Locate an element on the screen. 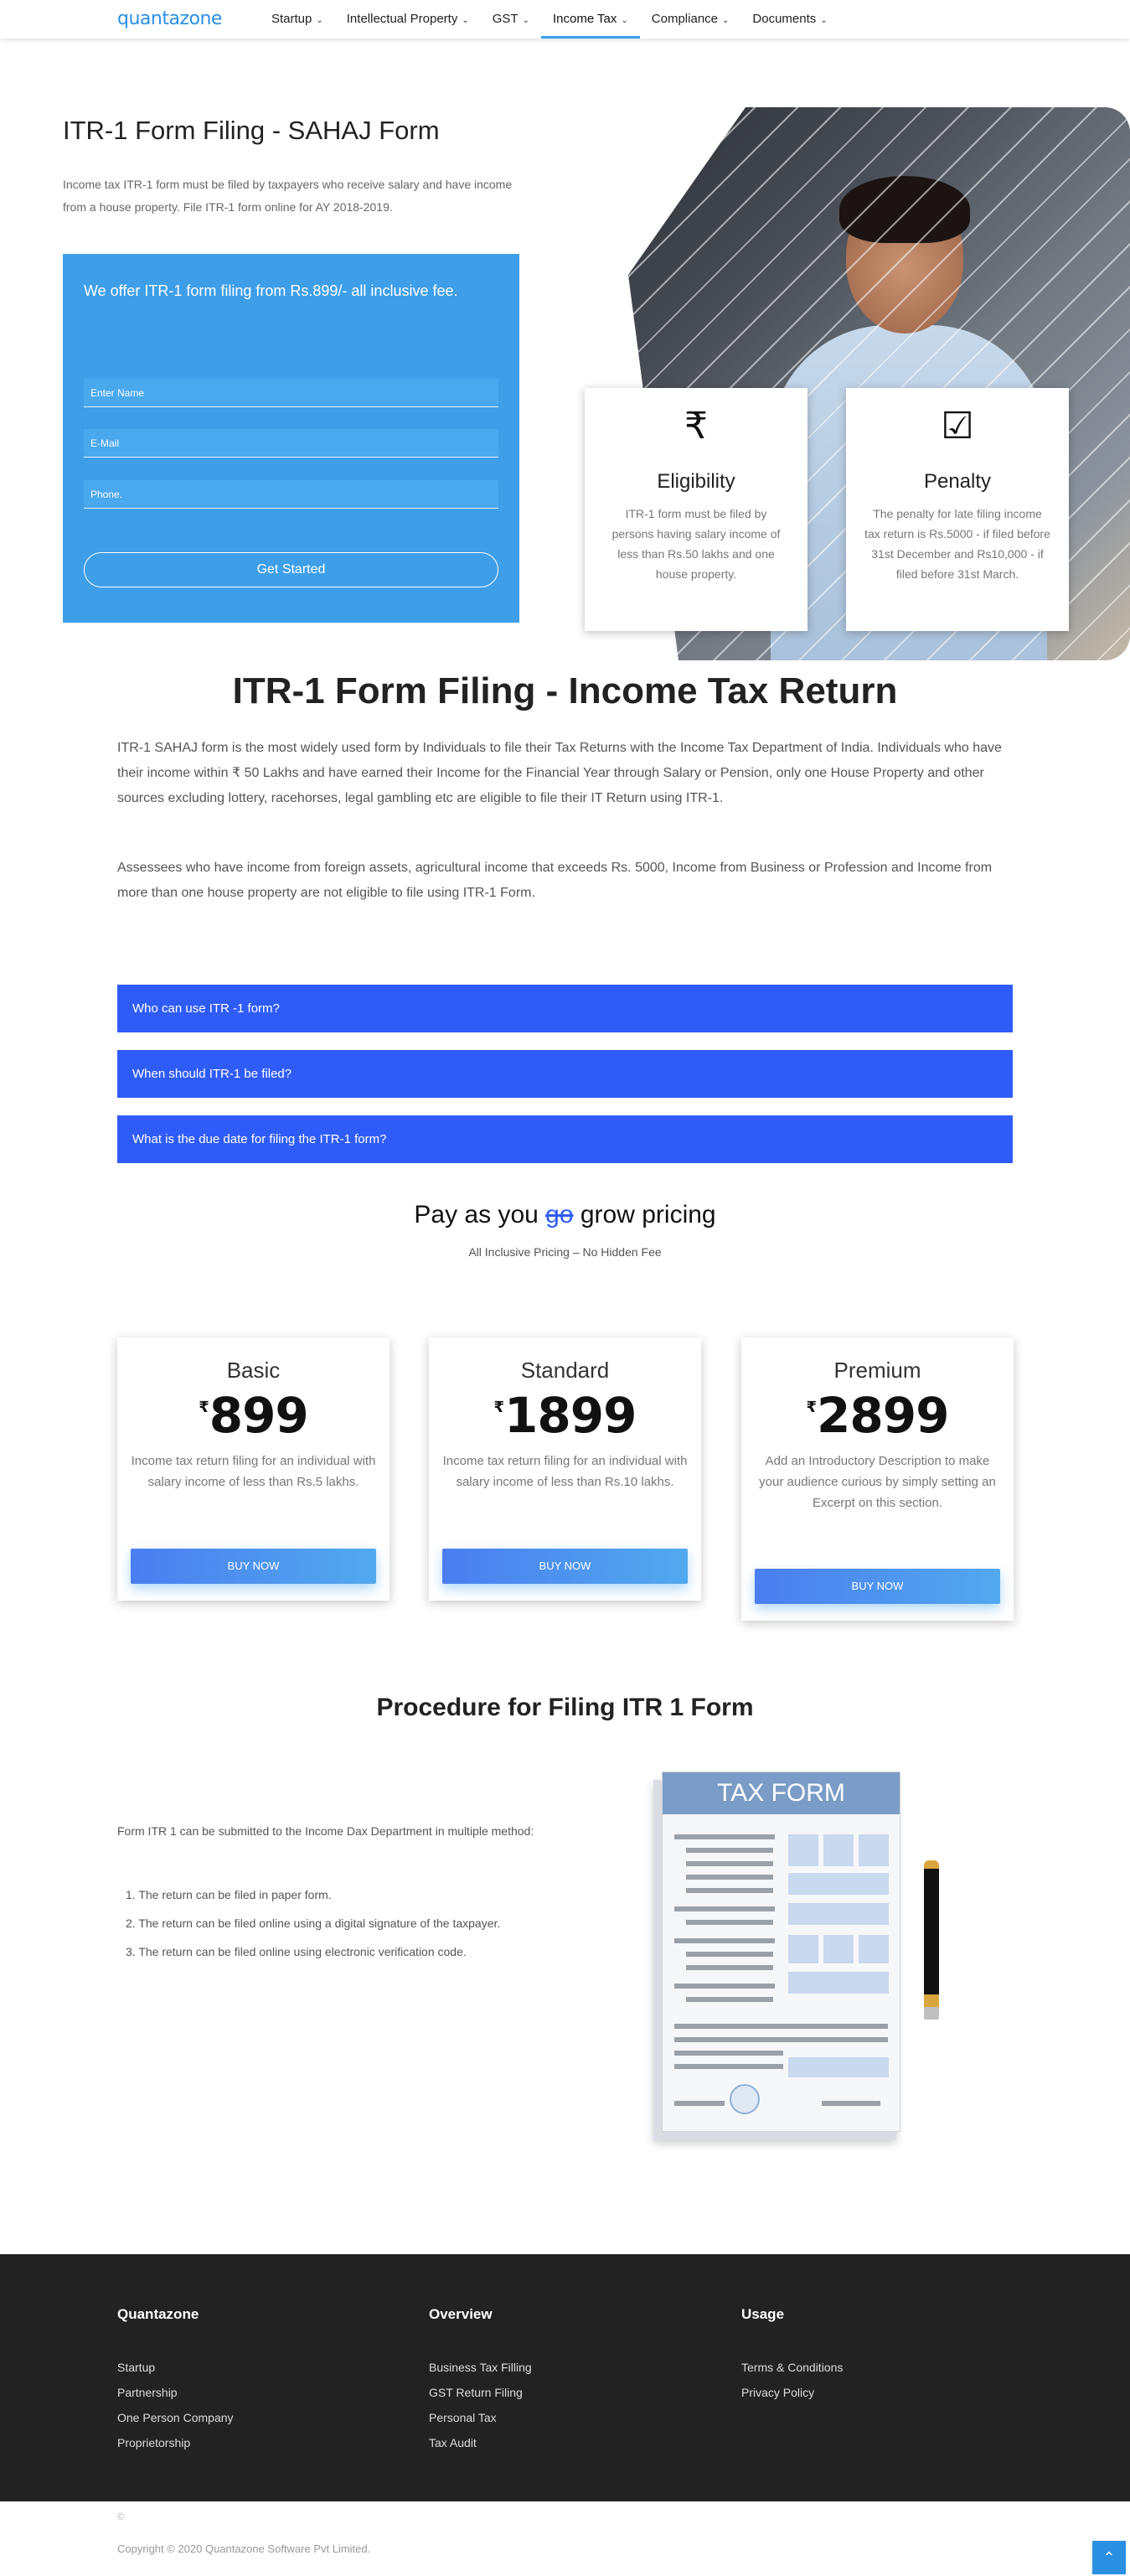  faq-item-when-filed: When should ITR-1 be filed? is located at coordinates (565, 1074).